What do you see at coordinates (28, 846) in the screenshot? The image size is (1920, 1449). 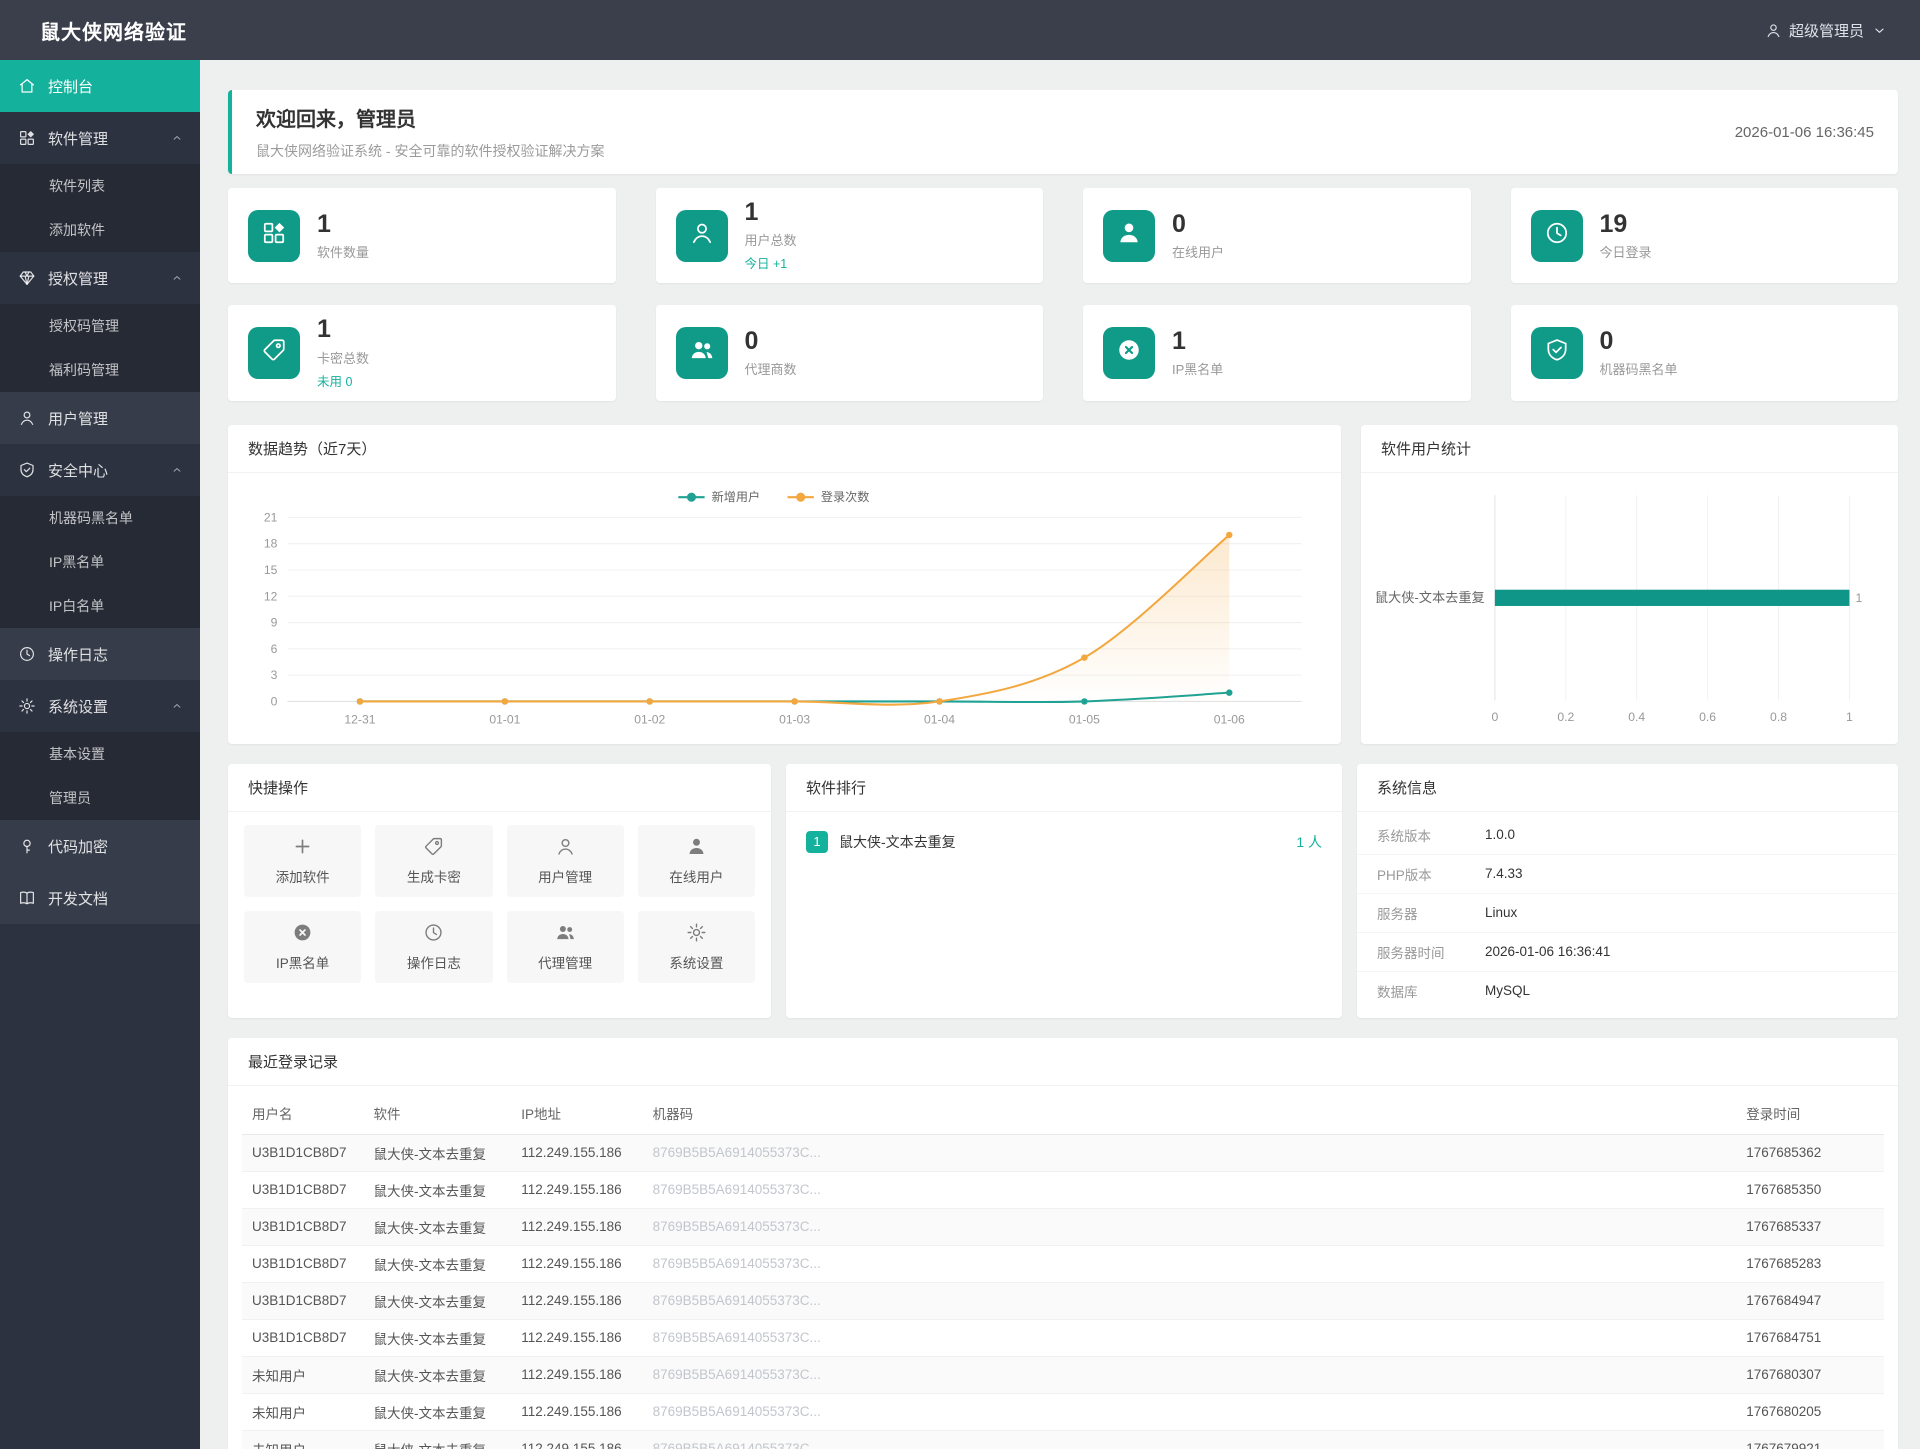 I see `key-icon` at bounding box center [28, 846].